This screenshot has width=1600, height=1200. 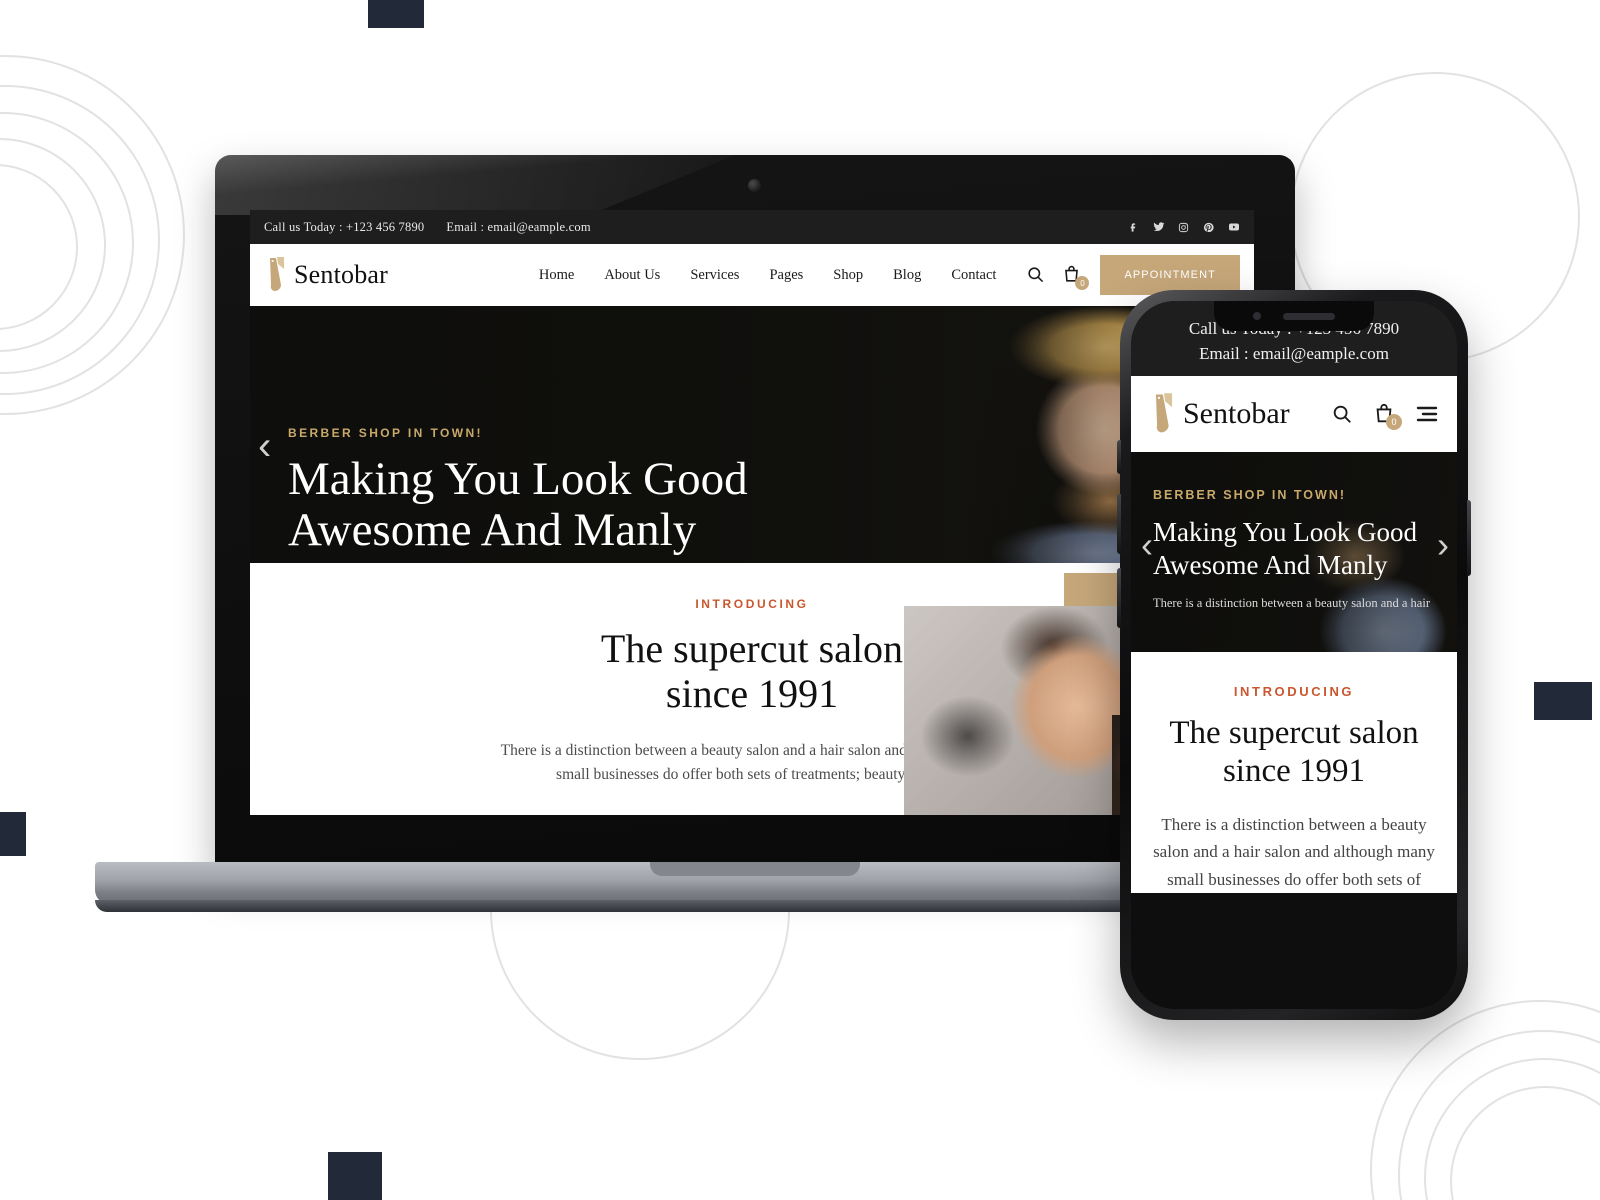 What do you see at coordinates (1294, 692) in the screenshot?
I see `phone-intro-kicker: INTRODUCING` at bounding box center [1294, 692].